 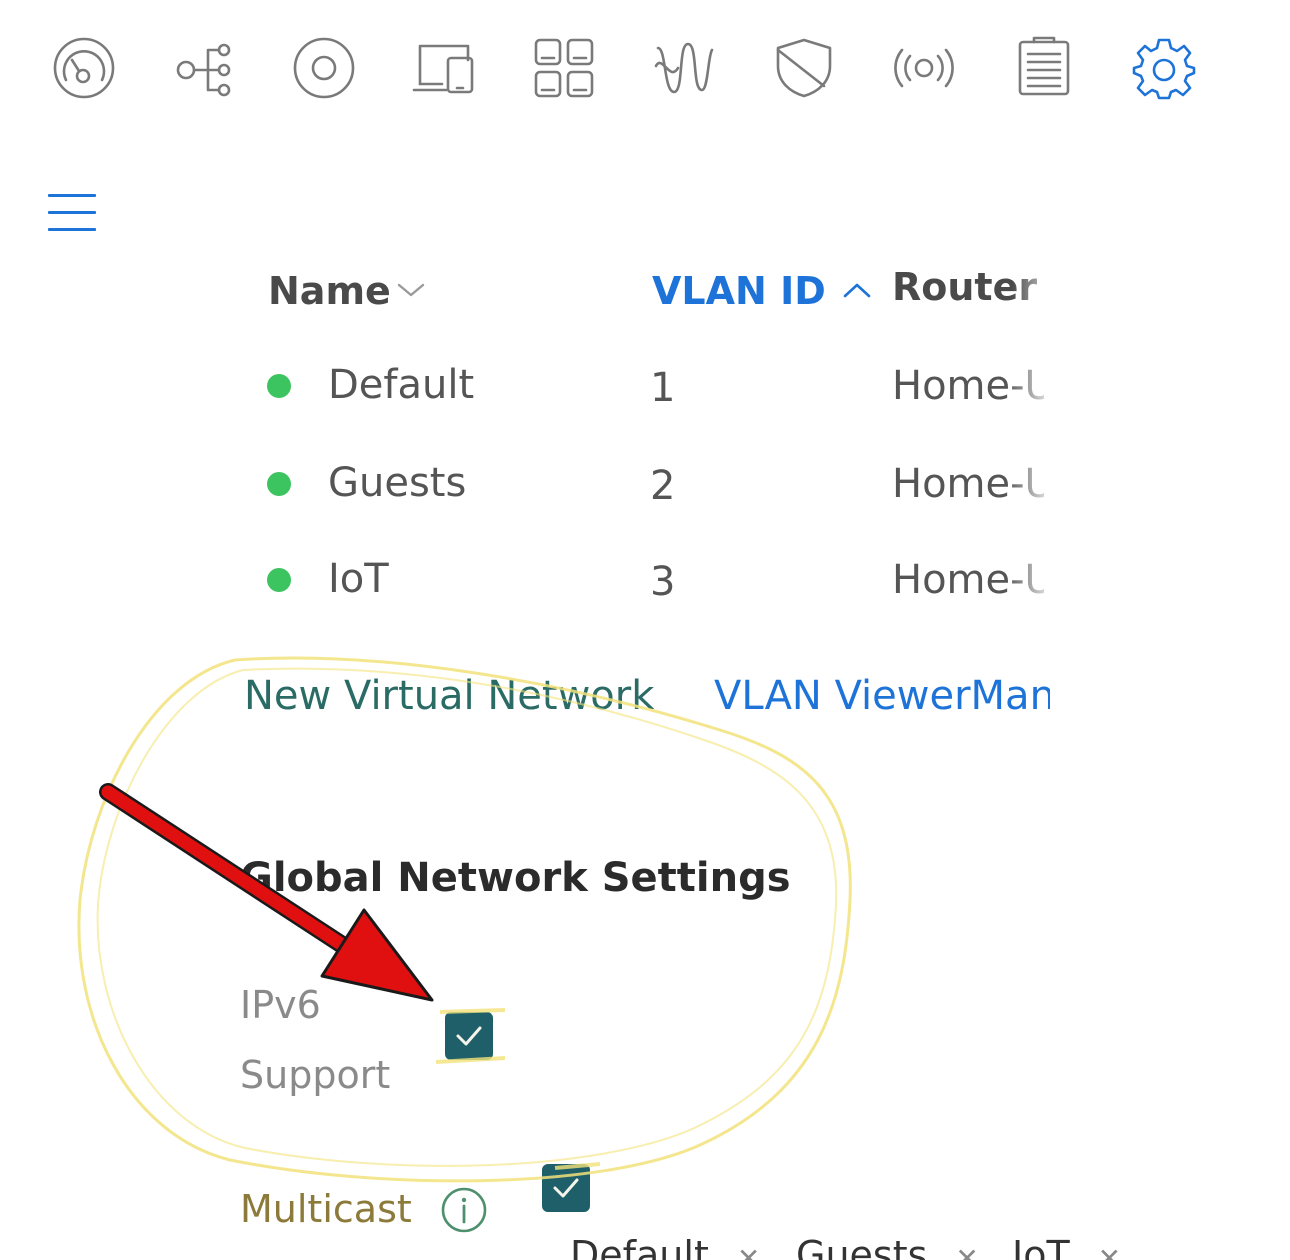 I want to click on multicast-chip-guests: Guests ✕, so click(x=887, y=1248).